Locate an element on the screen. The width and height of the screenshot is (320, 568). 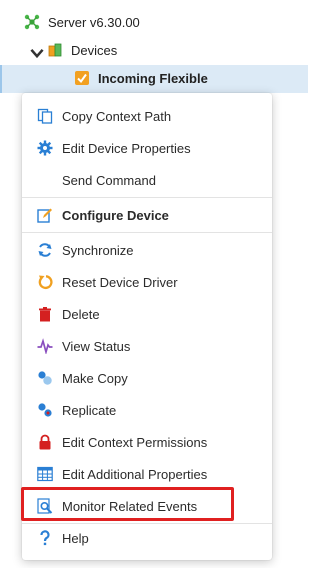
tree-label-devices: Devices is located at coordinates (94, 50).